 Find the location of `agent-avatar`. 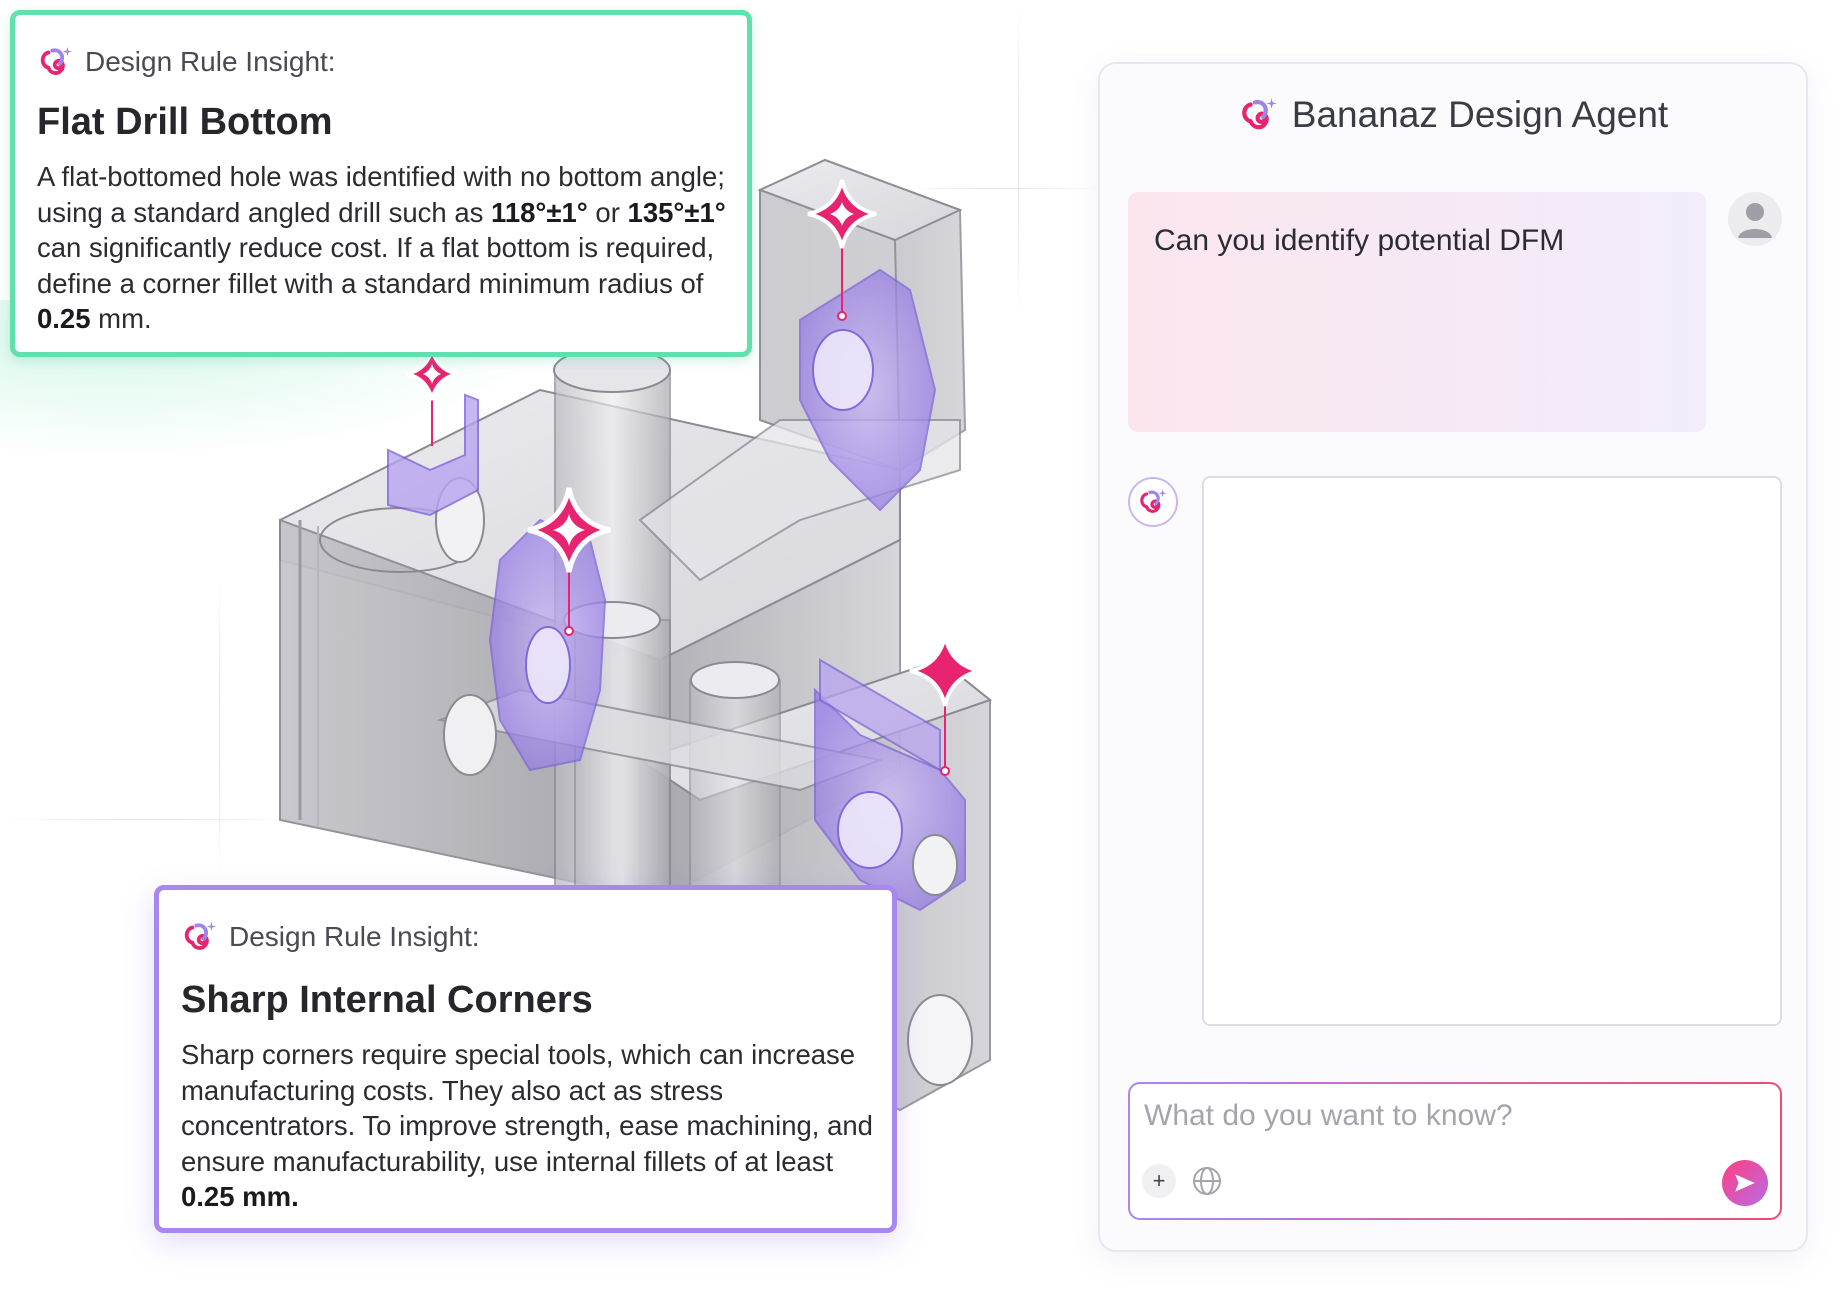

agent-avatar is located at coordinates (1153, 502).